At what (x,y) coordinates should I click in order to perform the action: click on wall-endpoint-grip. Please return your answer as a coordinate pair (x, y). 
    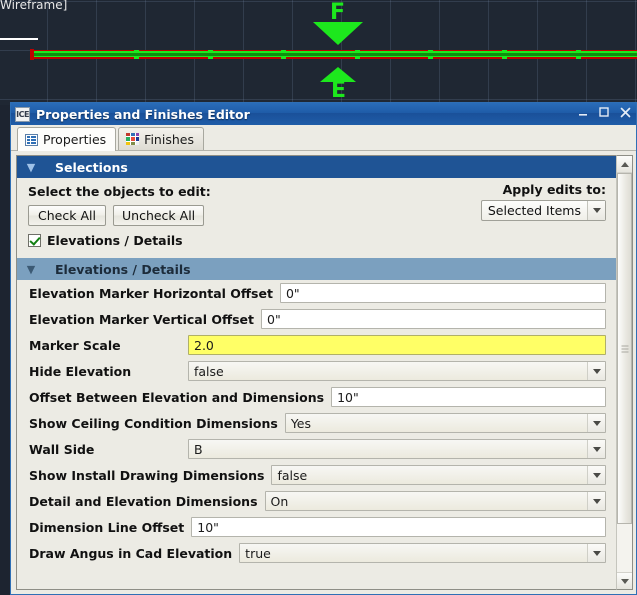
    Looking at the image, I should click on (32, 54).